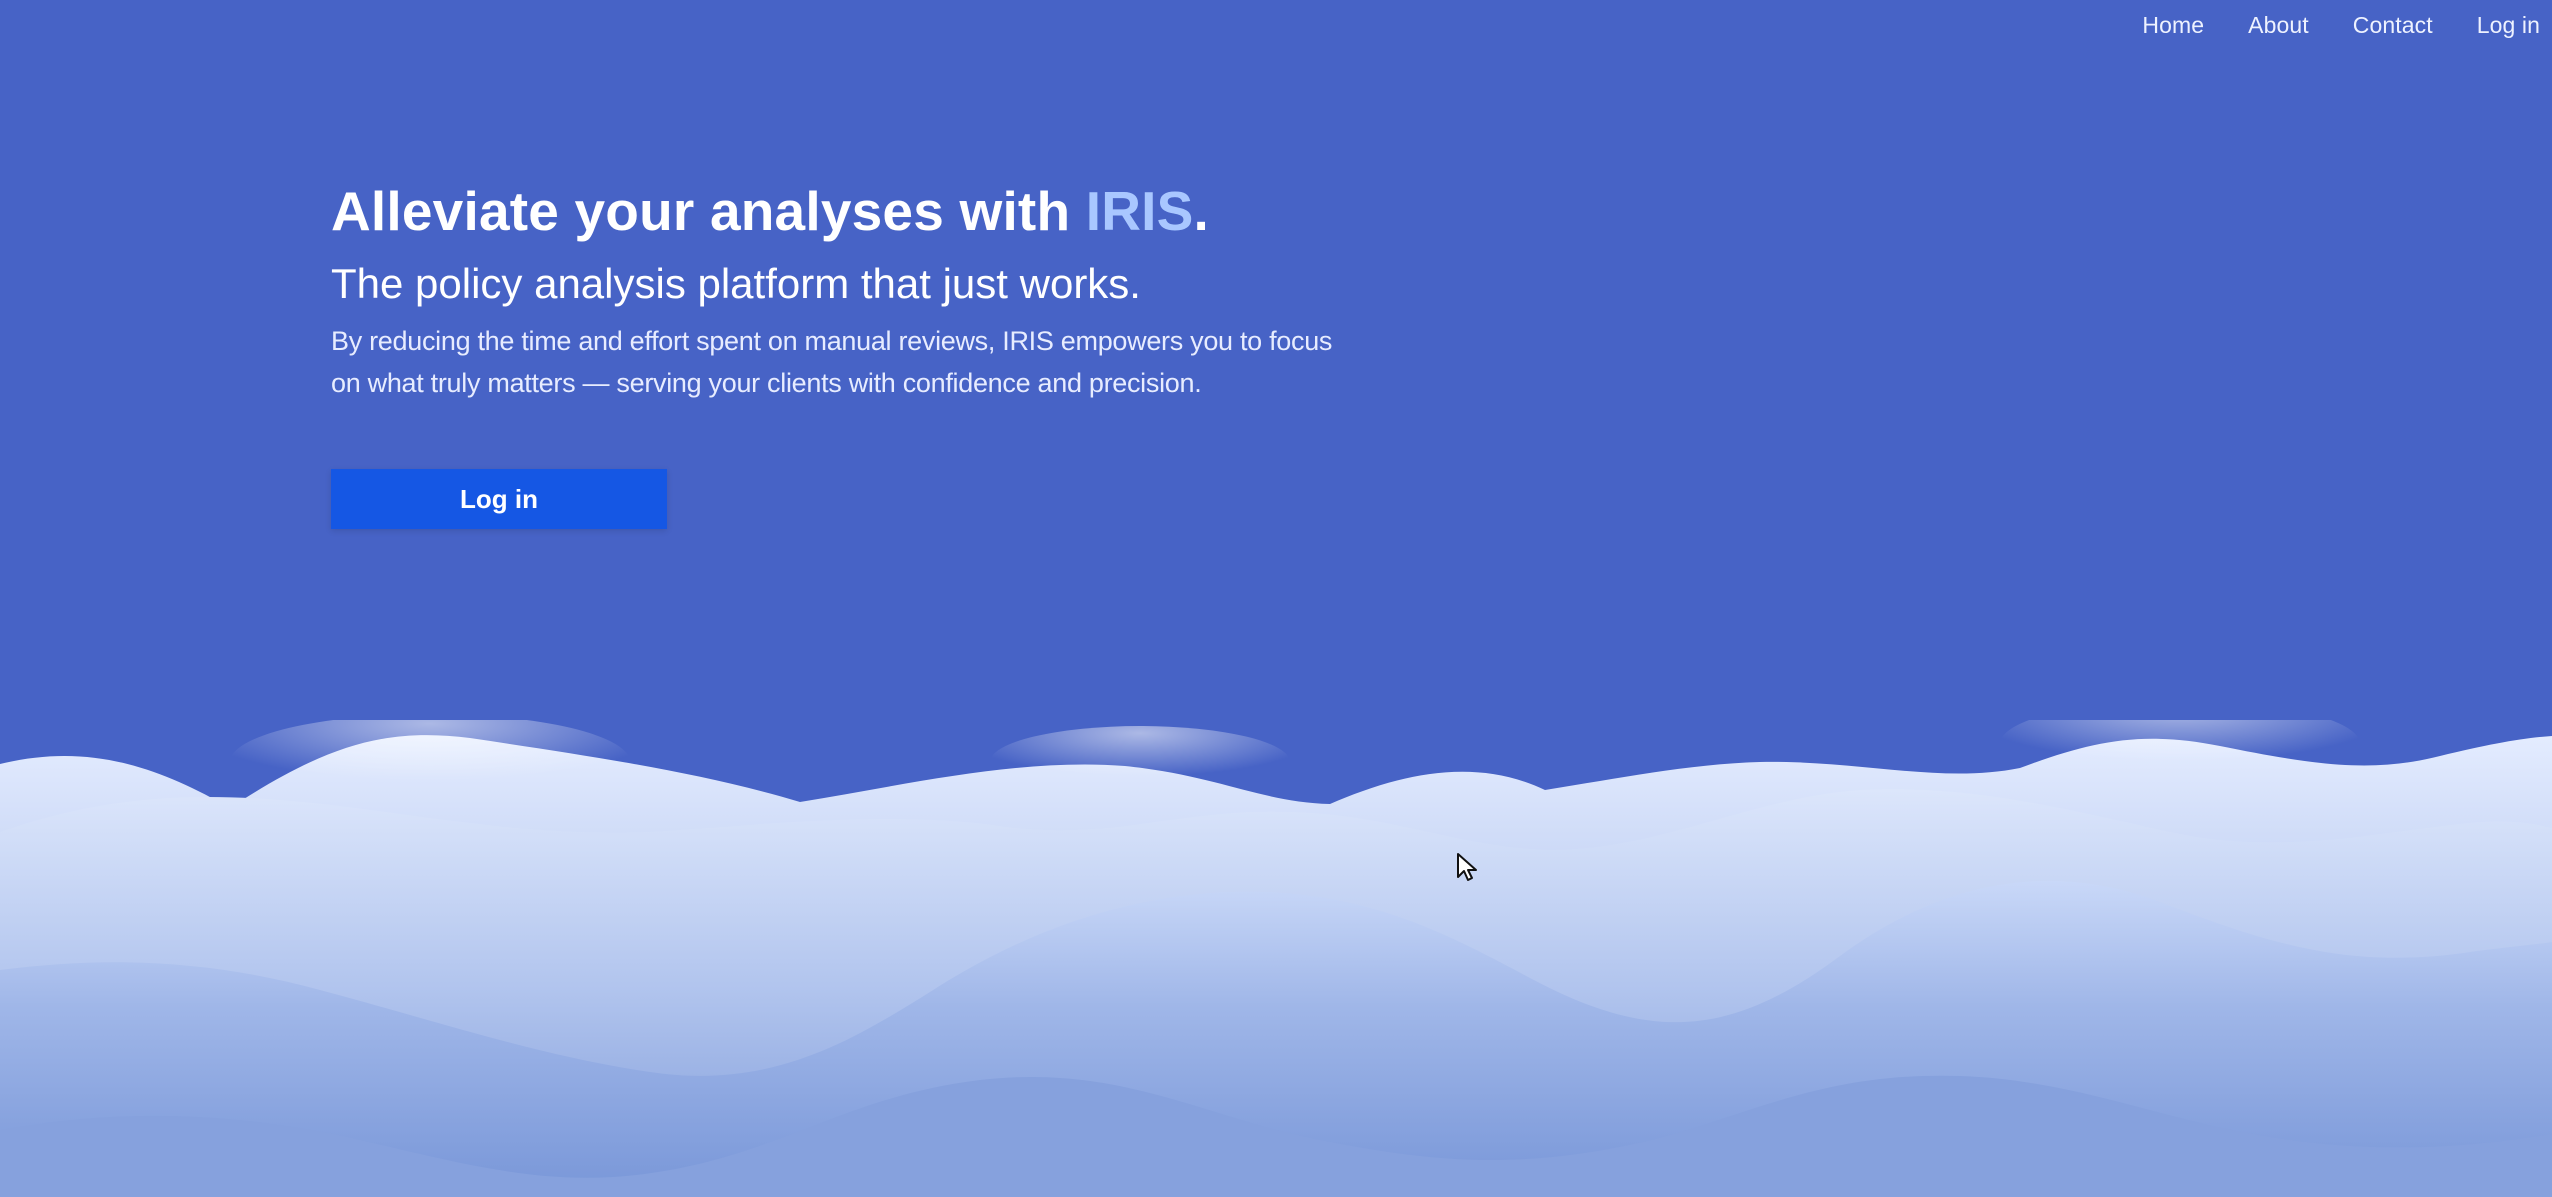  I want to click on nav-contact-link: Contact, so click(2393, 25).